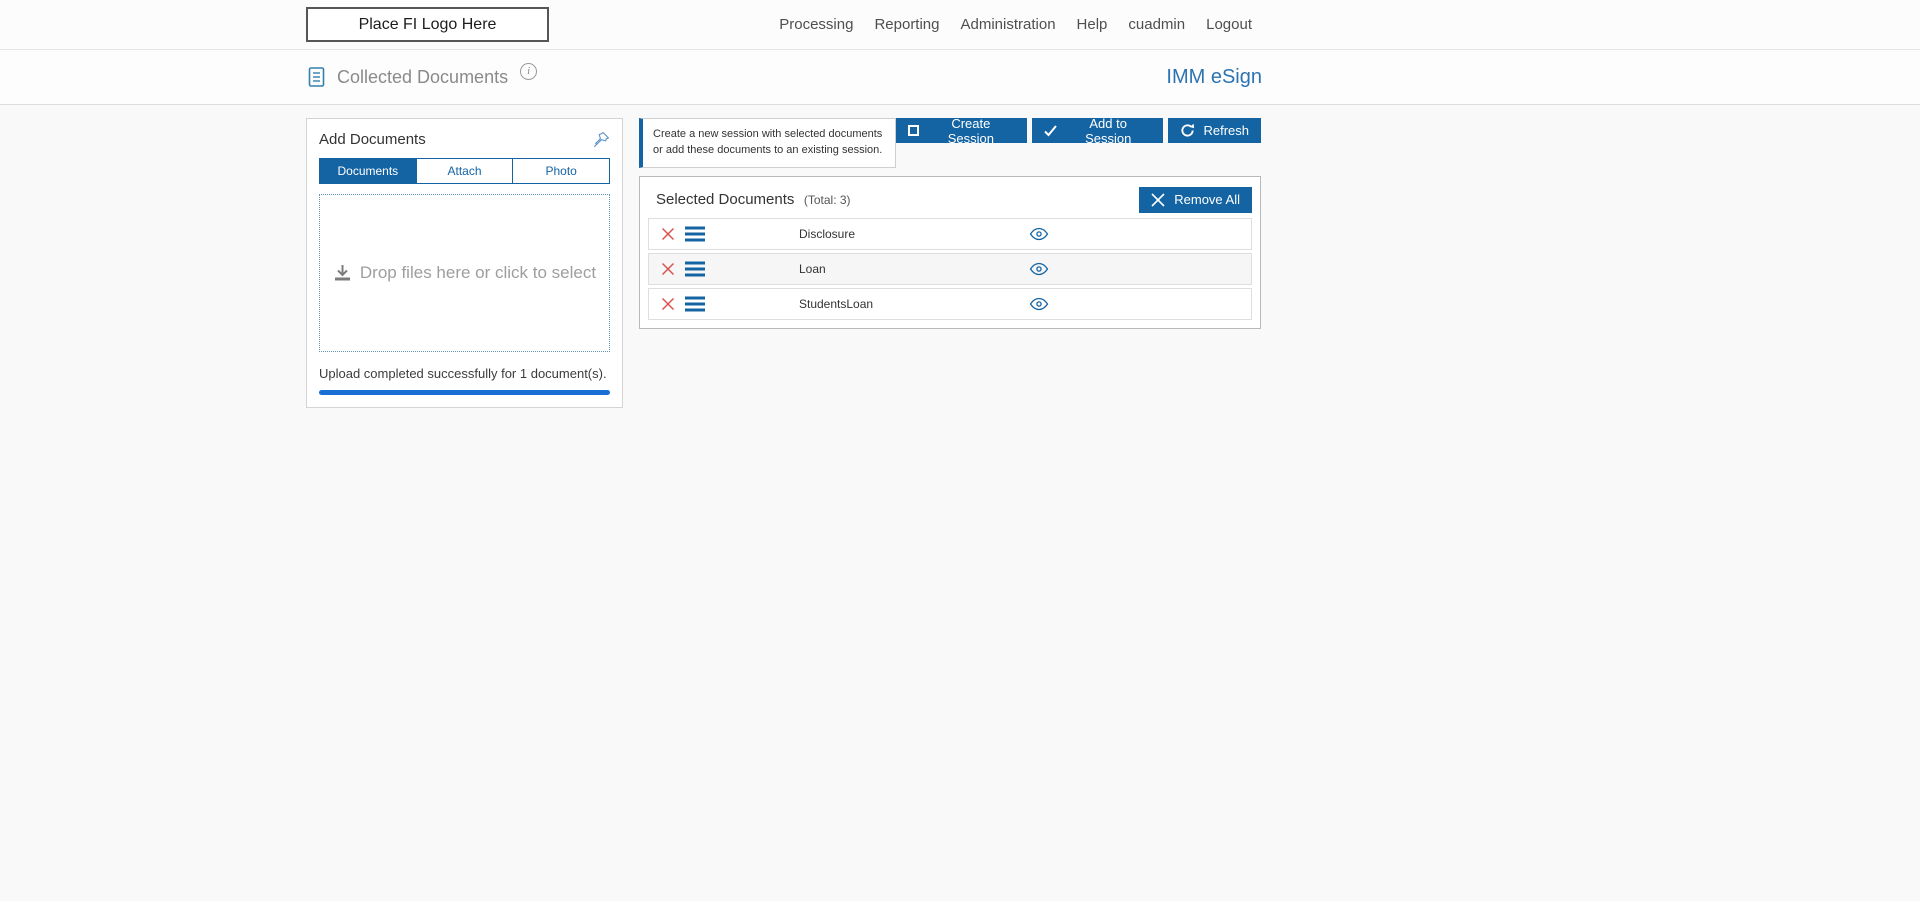 This screenshot has height=901, width=1920. Describe the element at coordinates (561, 171) in the screenshot. I see `tab-photo: Photo` at that location.